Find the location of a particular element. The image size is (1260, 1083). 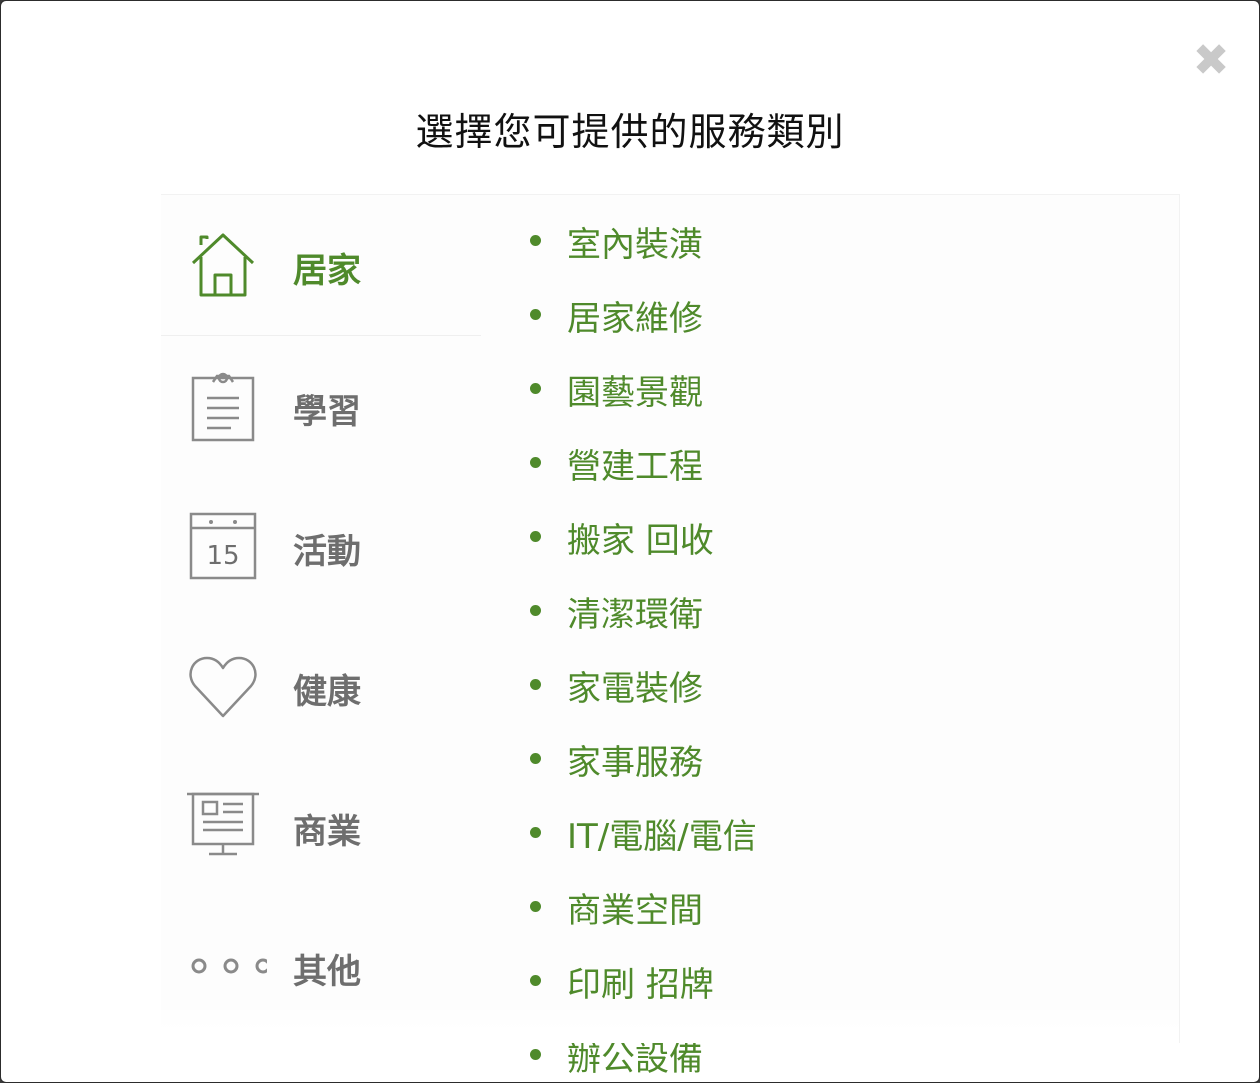

subcategory-label: 搬家 回收 is located at coordinates (640, 541).